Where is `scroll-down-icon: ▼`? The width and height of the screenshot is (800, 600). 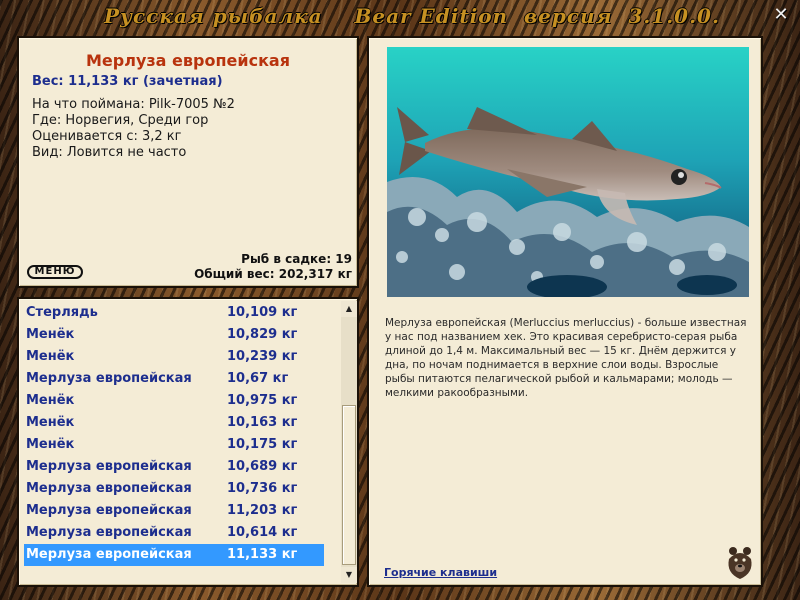 scroll-down-icon: ▼ is located at coordinates (349, 575).